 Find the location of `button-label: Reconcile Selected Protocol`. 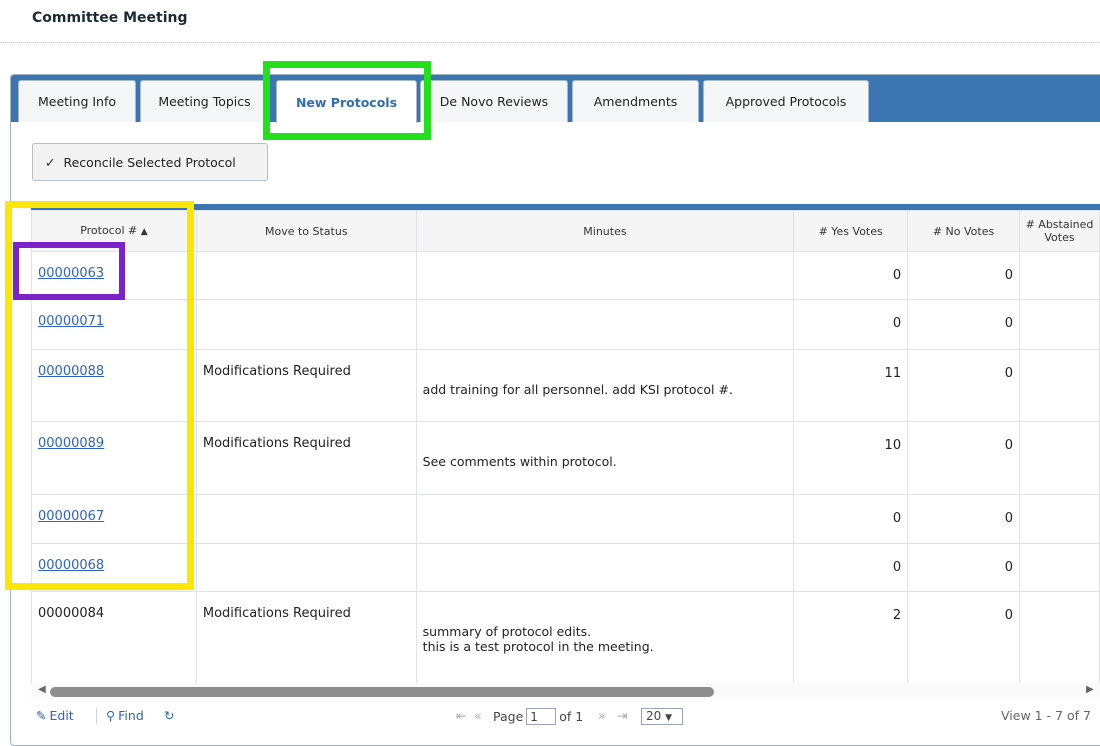

button-label: Reconcile Selected Protocol is located at coordinates (149, 162).